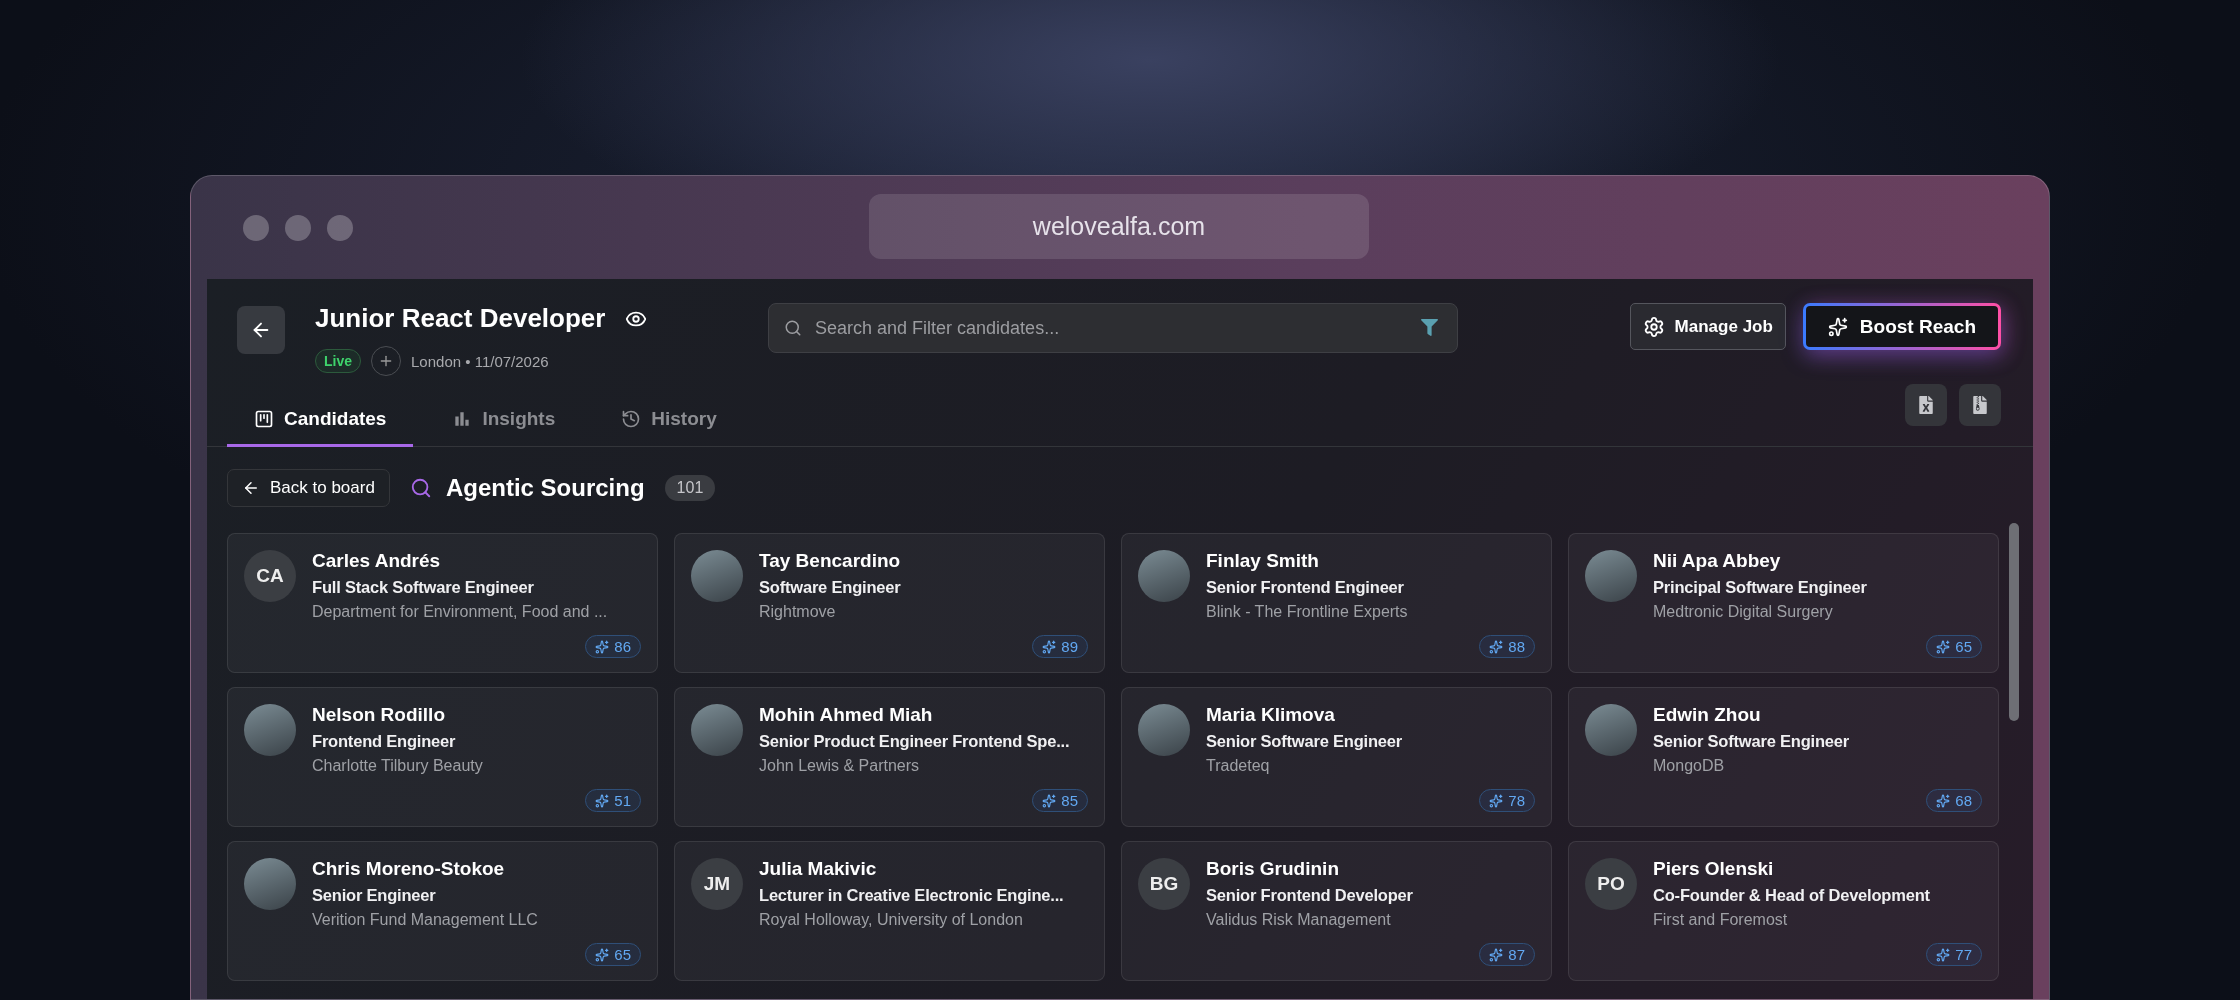 This screenshot has height=1000, width=2240. Describe the element at coordinates (1689, 766) in the screenshot. I see `candidate-company: MongoDB` at that location.